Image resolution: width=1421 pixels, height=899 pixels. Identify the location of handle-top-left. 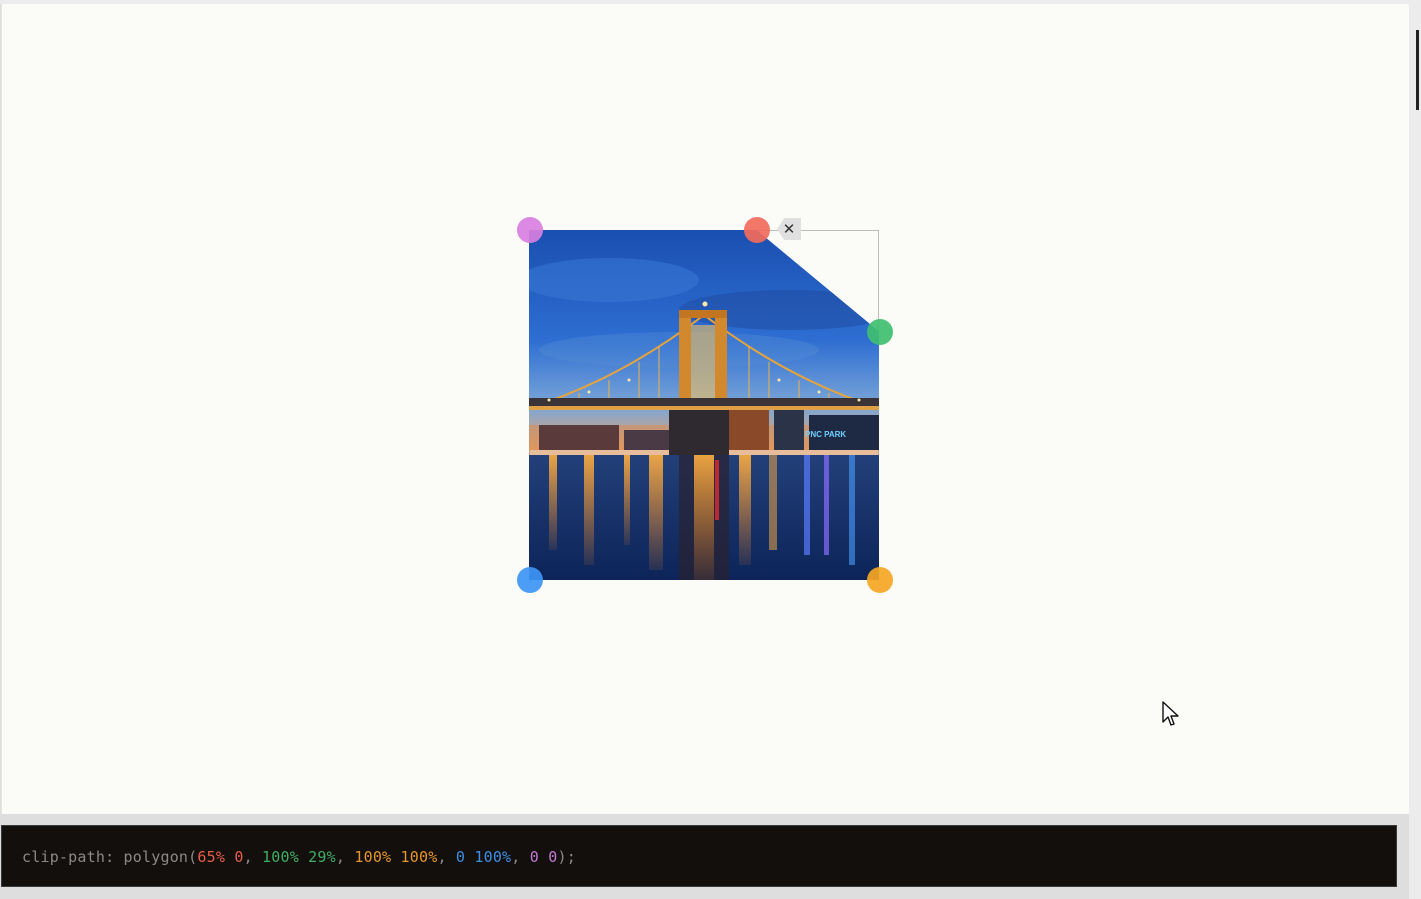
(530, 230).